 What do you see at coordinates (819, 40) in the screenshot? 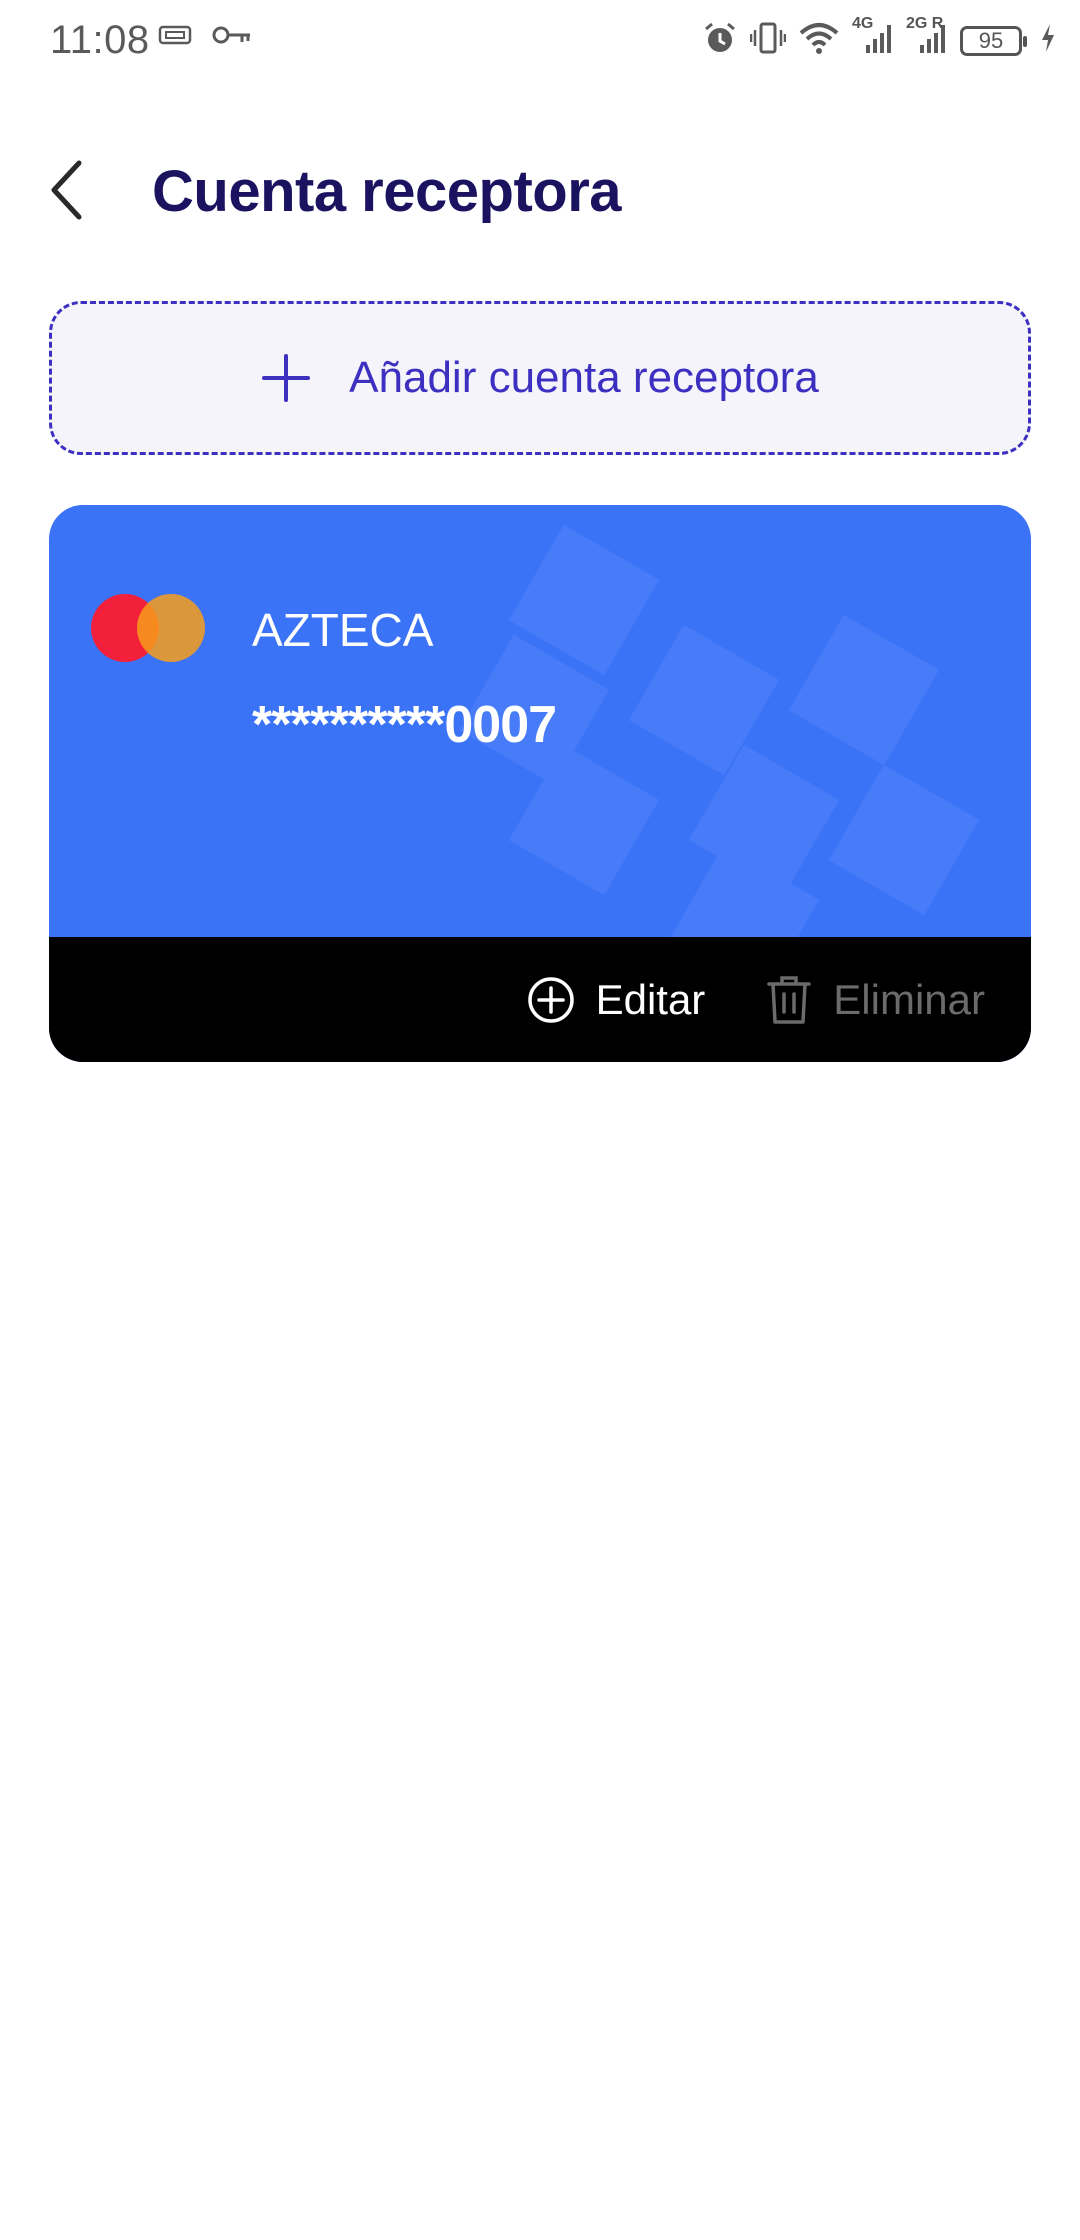
I see `wifi-icon` at bounding box center [819, 40].